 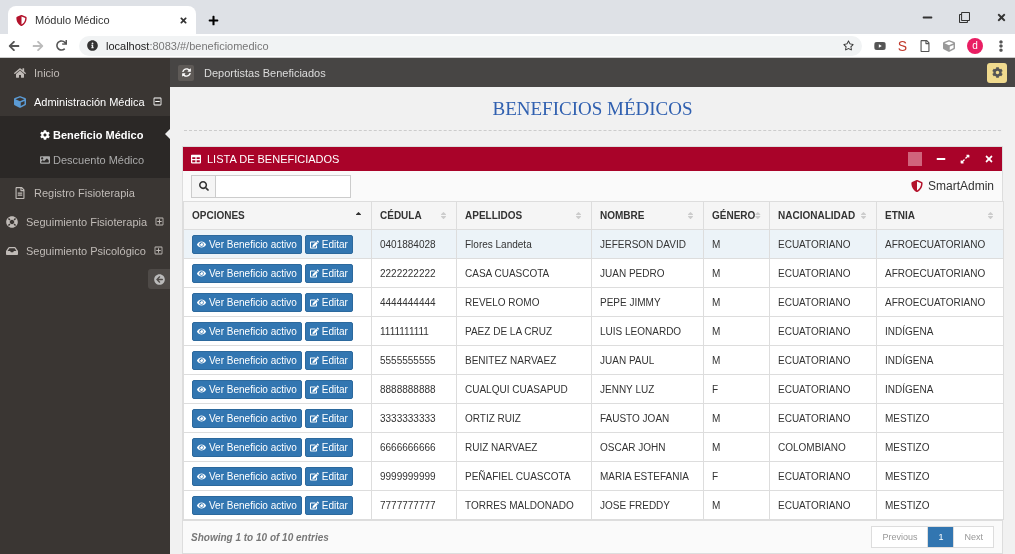 What do you see at coordinates (45, 134) in the screenshot?
I see `gear-icon` at bounding box center [45, 134].